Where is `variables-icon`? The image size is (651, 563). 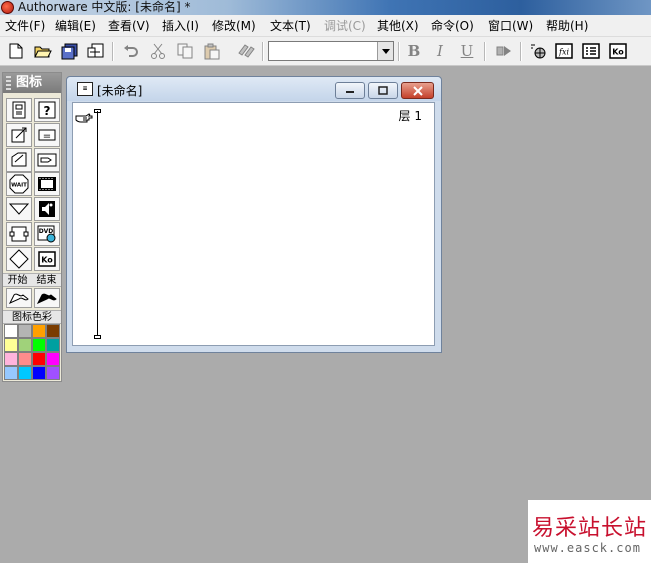 variables-icon is located at coordinates (591, 51).